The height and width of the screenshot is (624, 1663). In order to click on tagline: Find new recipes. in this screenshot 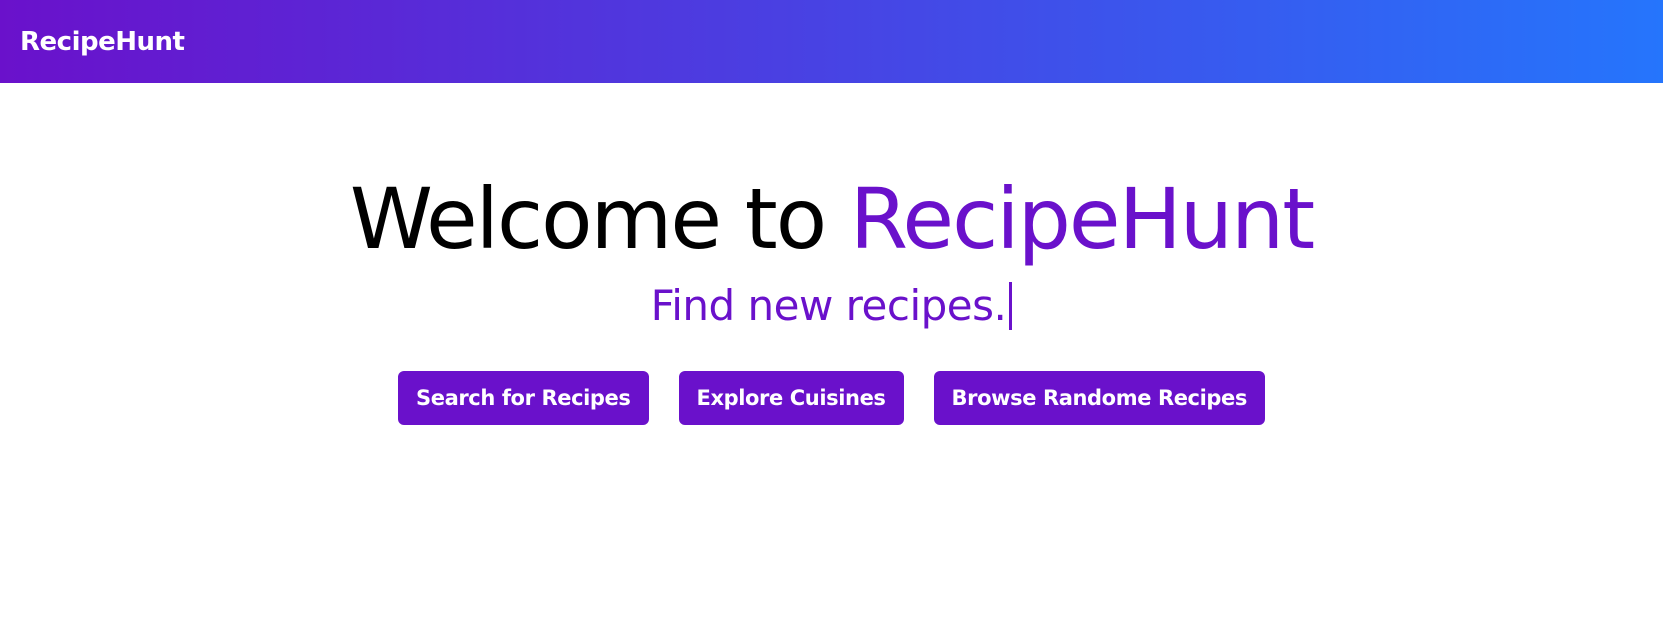, I will do `click(831, 306)`.